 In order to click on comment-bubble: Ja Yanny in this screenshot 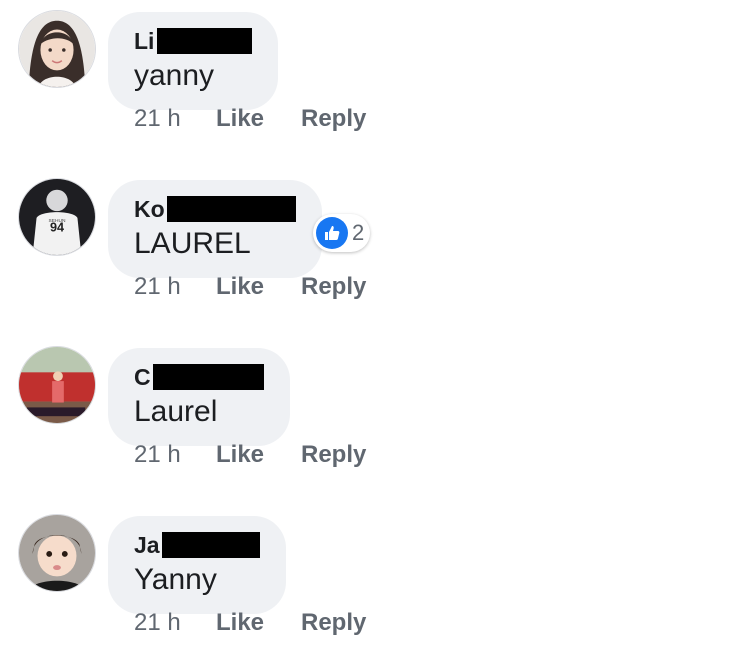, I will do `click(197, 565)`.